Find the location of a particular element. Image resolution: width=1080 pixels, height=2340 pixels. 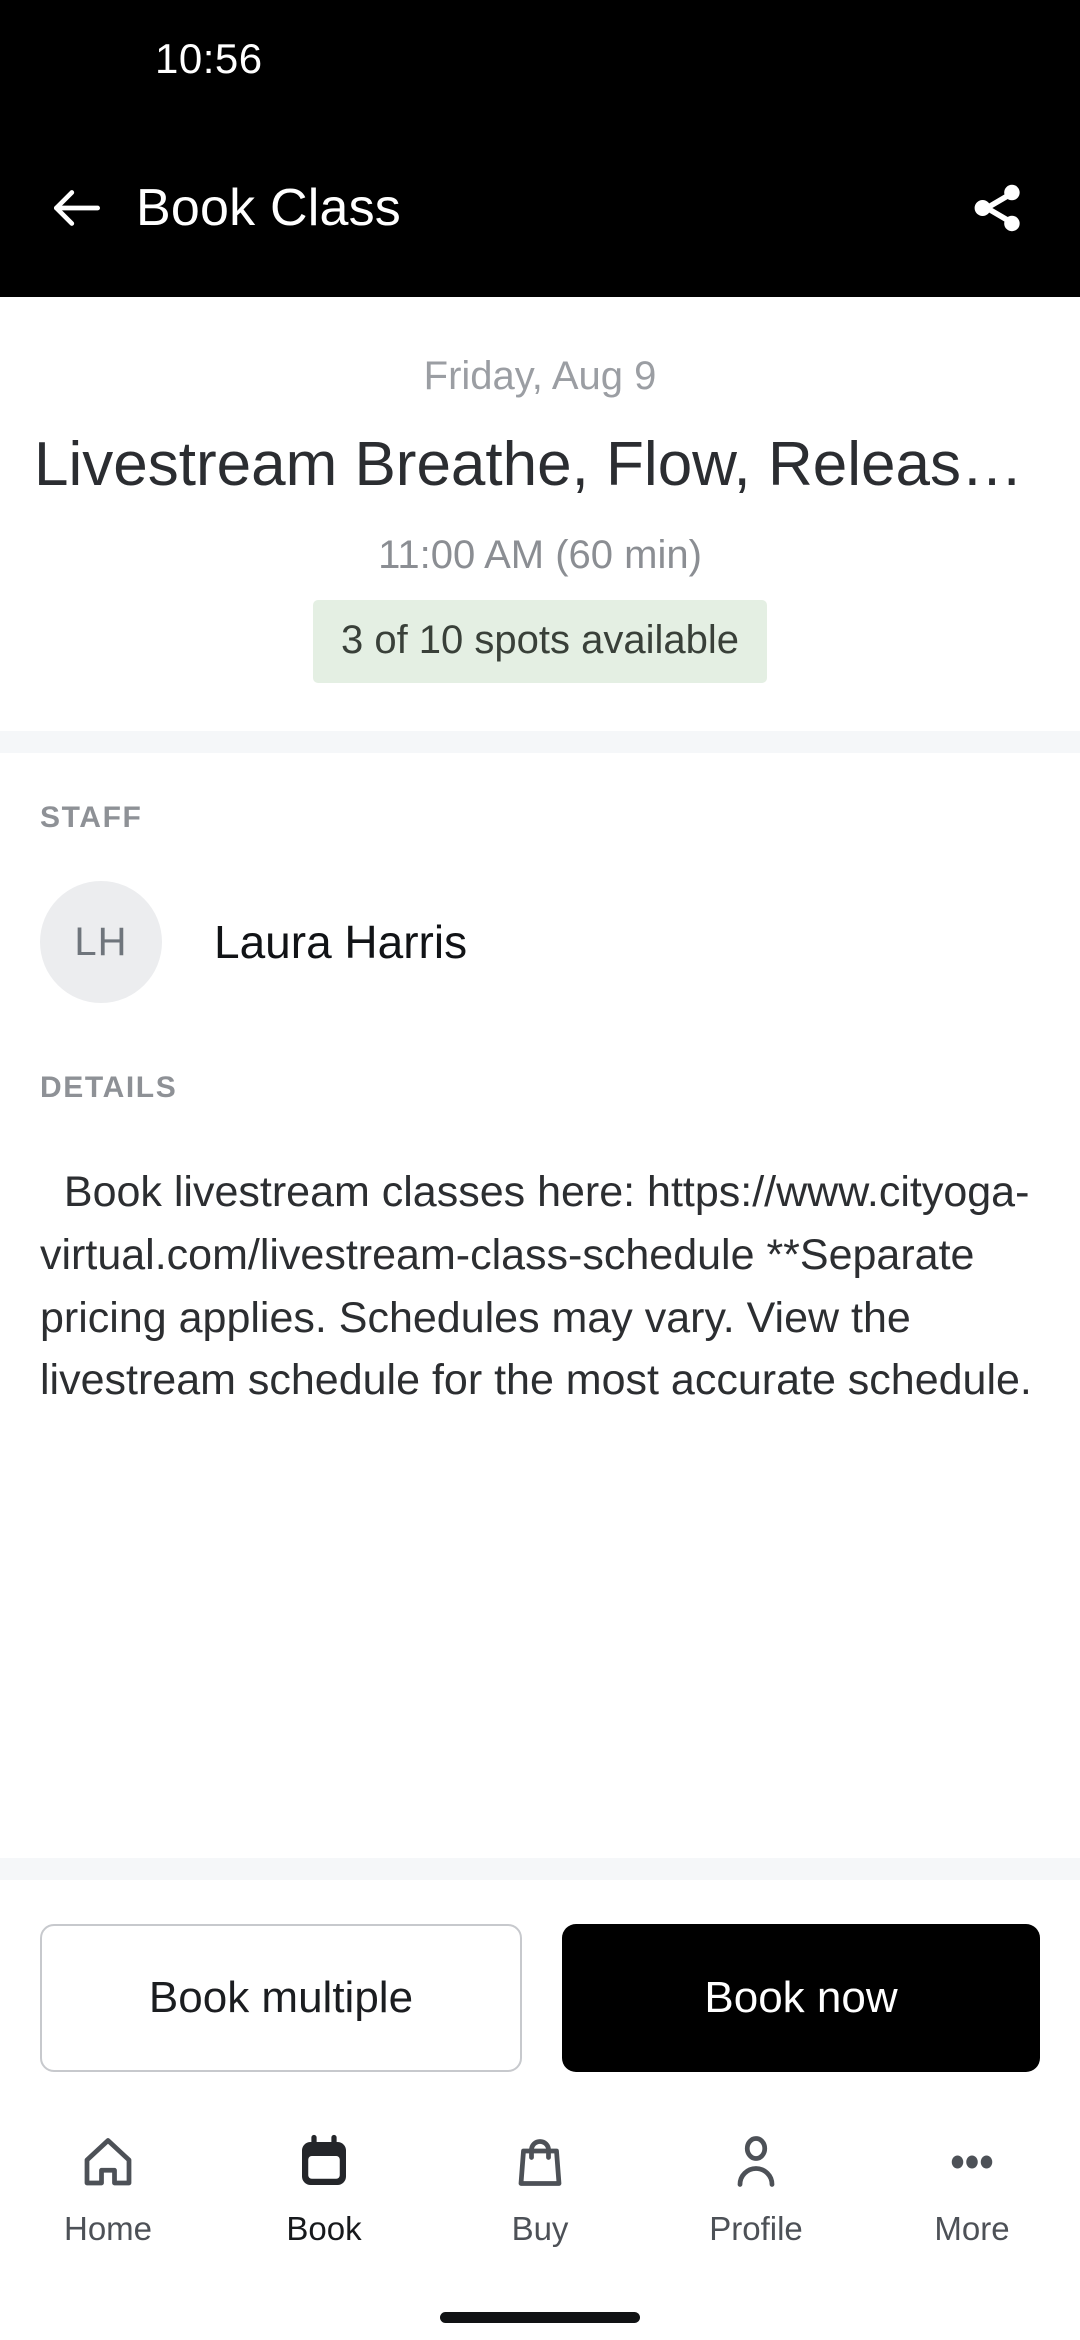

nav-item-home: Home is located at coordinates (108, 2187).